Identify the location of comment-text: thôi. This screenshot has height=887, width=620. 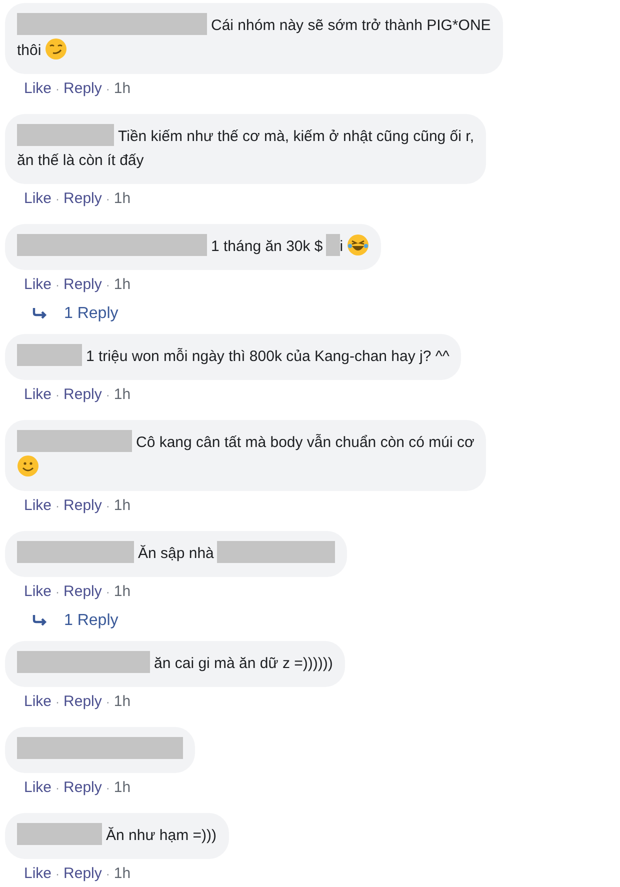
(29, 50).